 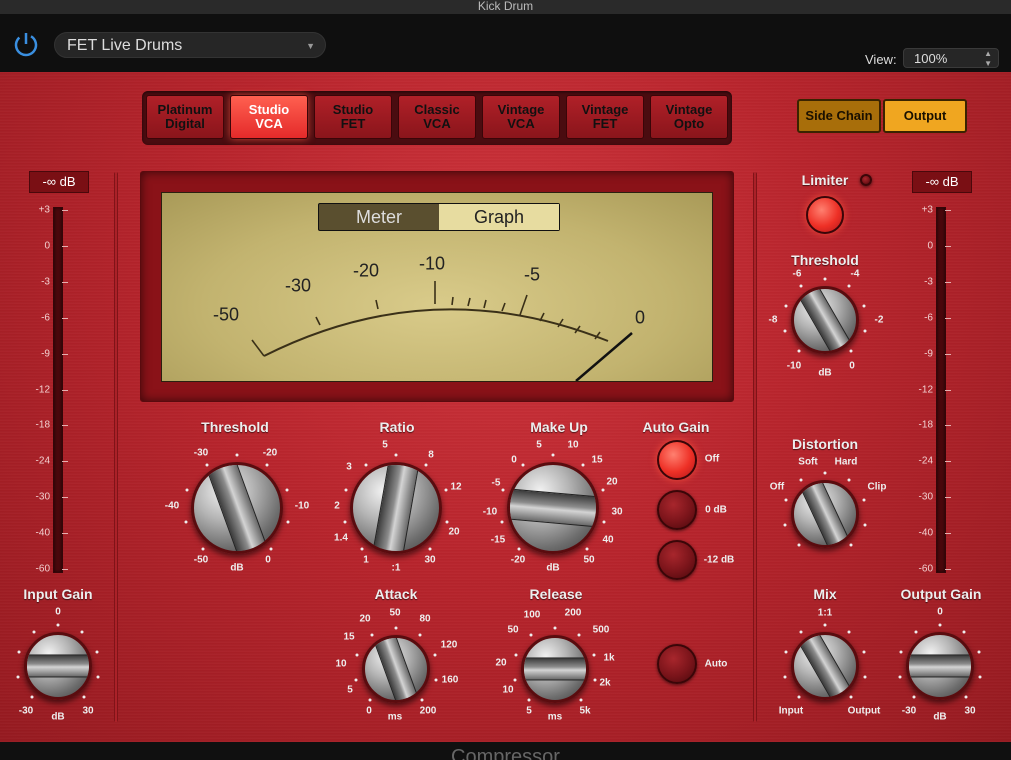 What do you see at coordinates (555, 669) in the screenshot?
I see `release-knob` at bounding box center [555, 669].